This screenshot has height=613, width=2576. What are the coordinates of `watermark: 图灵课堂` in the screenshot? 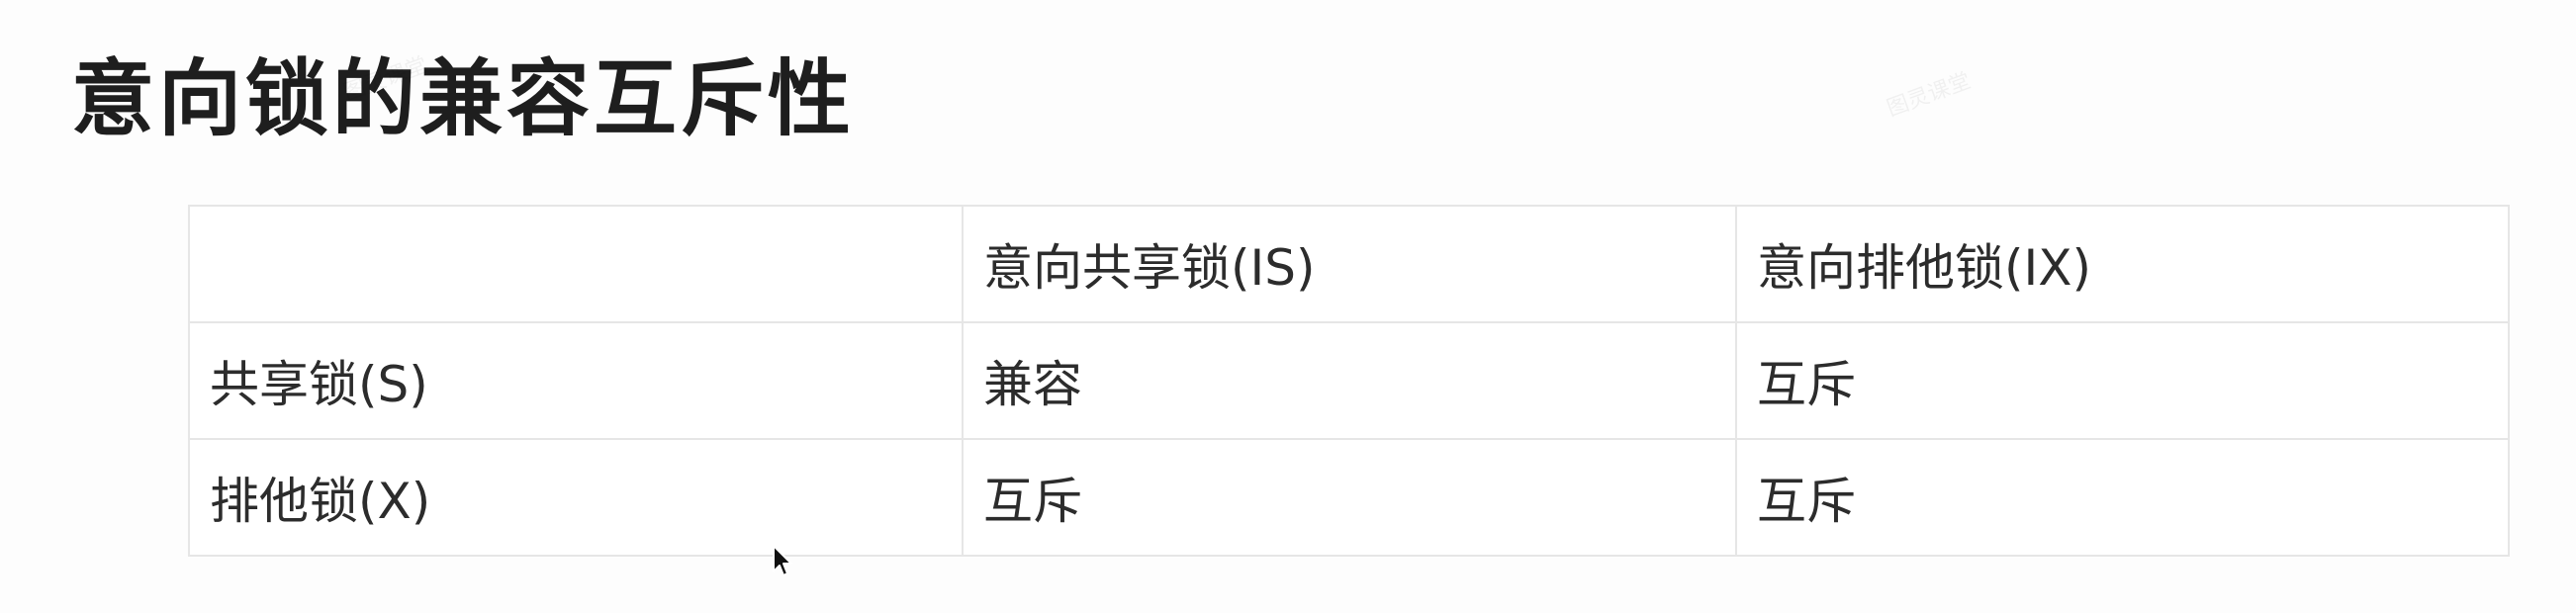 It's located at (1929, 96).